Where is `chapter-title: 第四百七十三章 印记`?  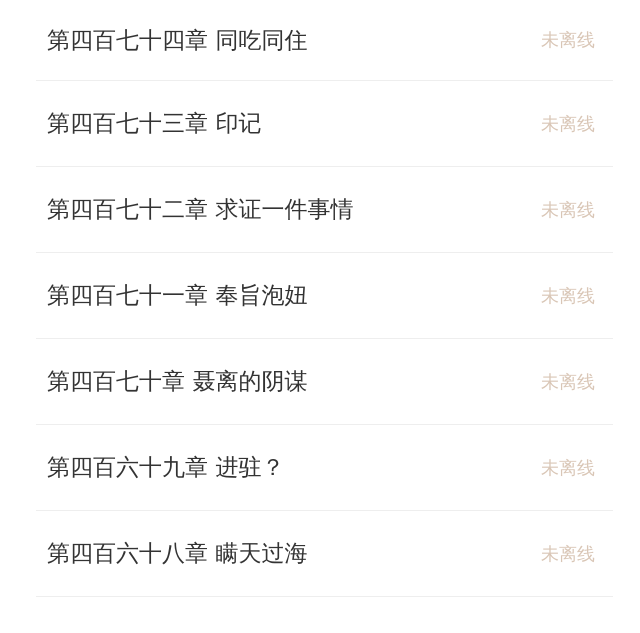 chapter-title: 第四百七十三章 印记 is located at coordinates (154, 123).